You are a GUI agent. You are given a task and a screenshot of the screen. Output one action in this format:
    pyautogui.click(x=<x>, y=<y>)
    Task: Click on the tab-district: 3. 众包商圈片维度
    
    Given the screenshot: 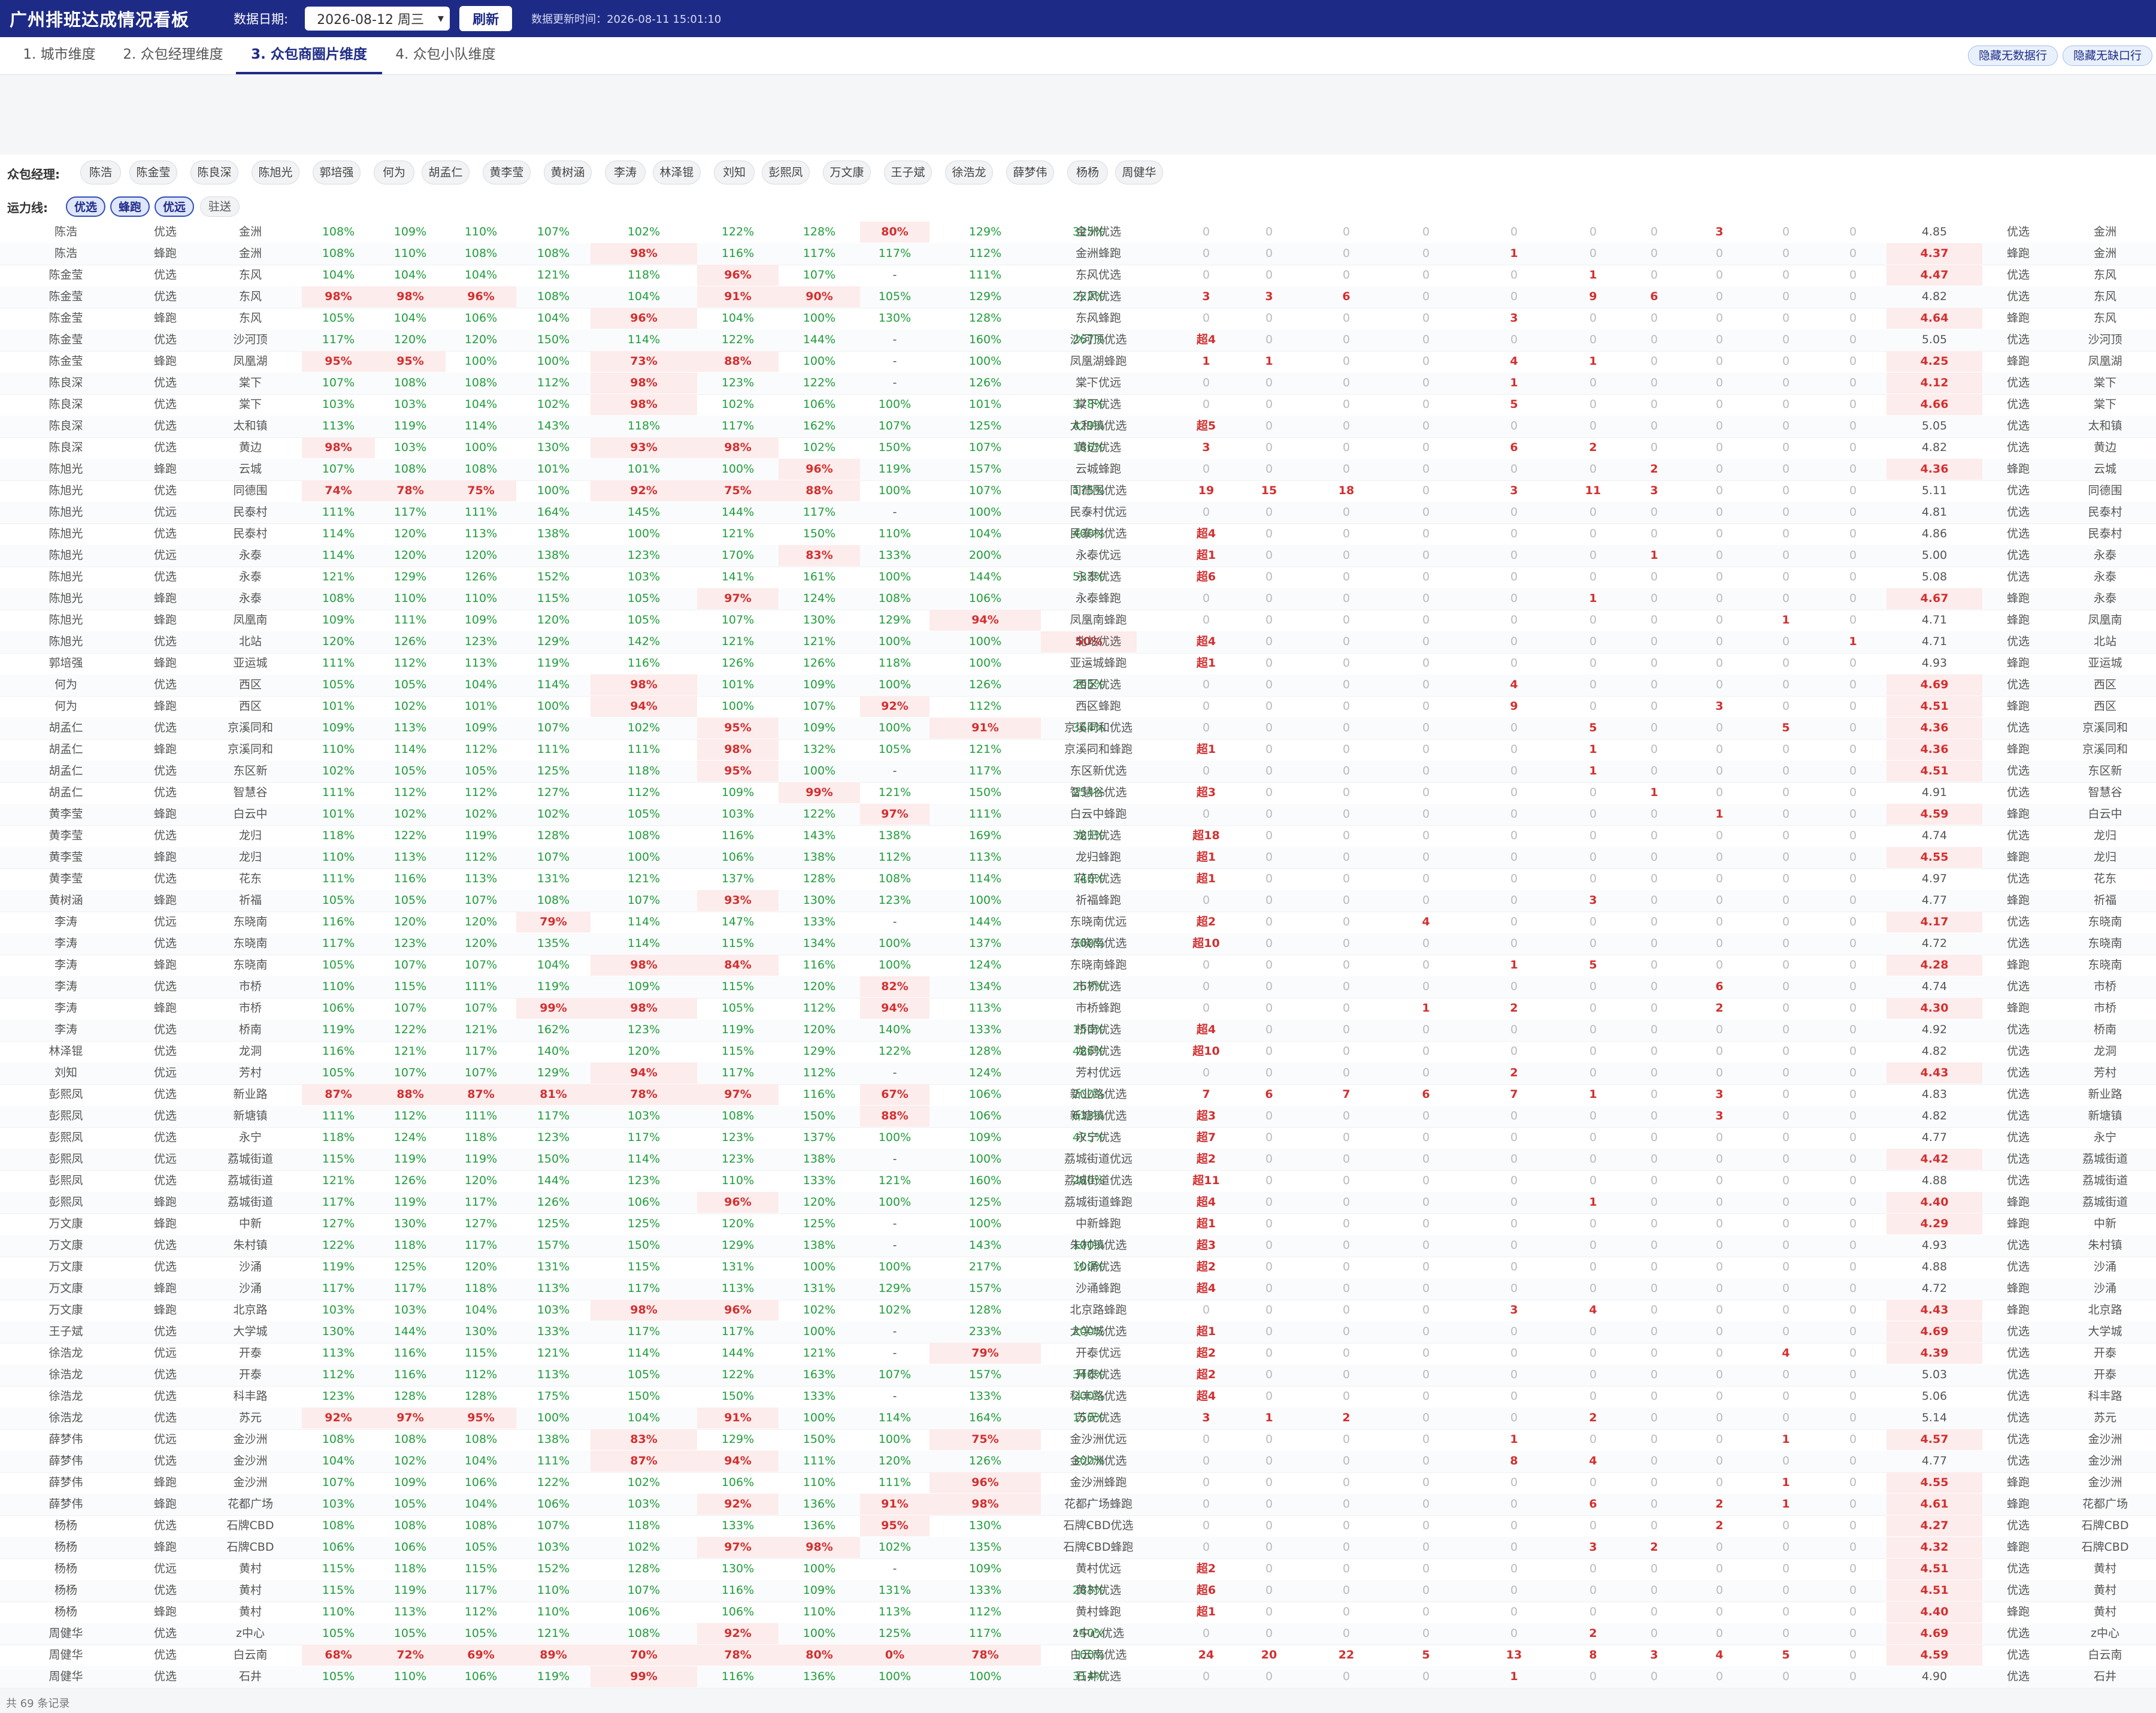 What is the action you would take?
    pyautogui.click(x=309, y=55)
    